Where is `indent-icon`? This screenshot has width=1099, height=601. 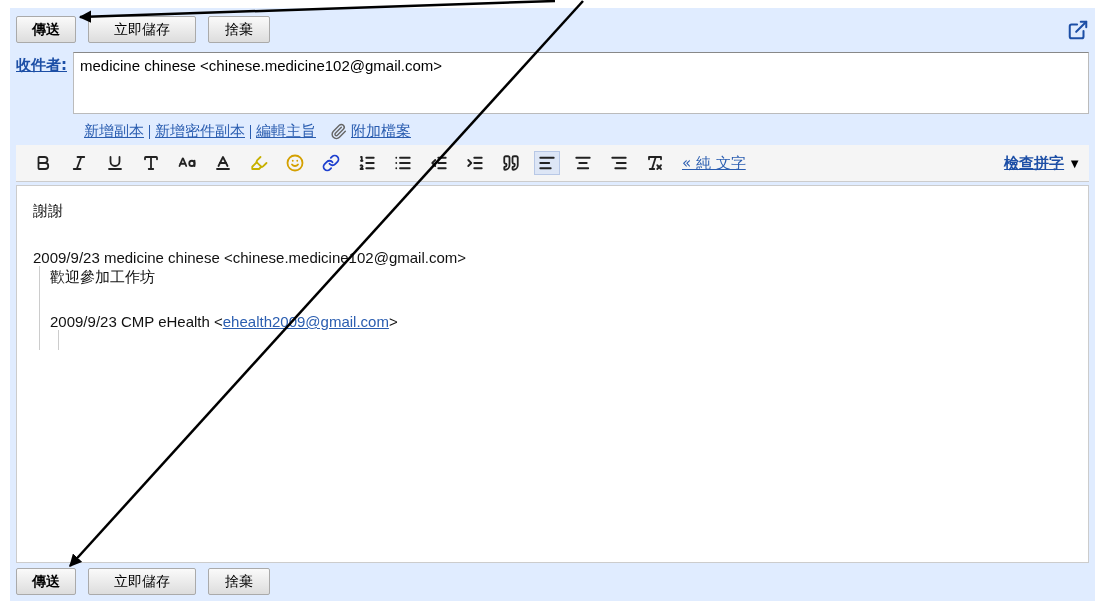
indent-icon is located at coordinates (475, 163).